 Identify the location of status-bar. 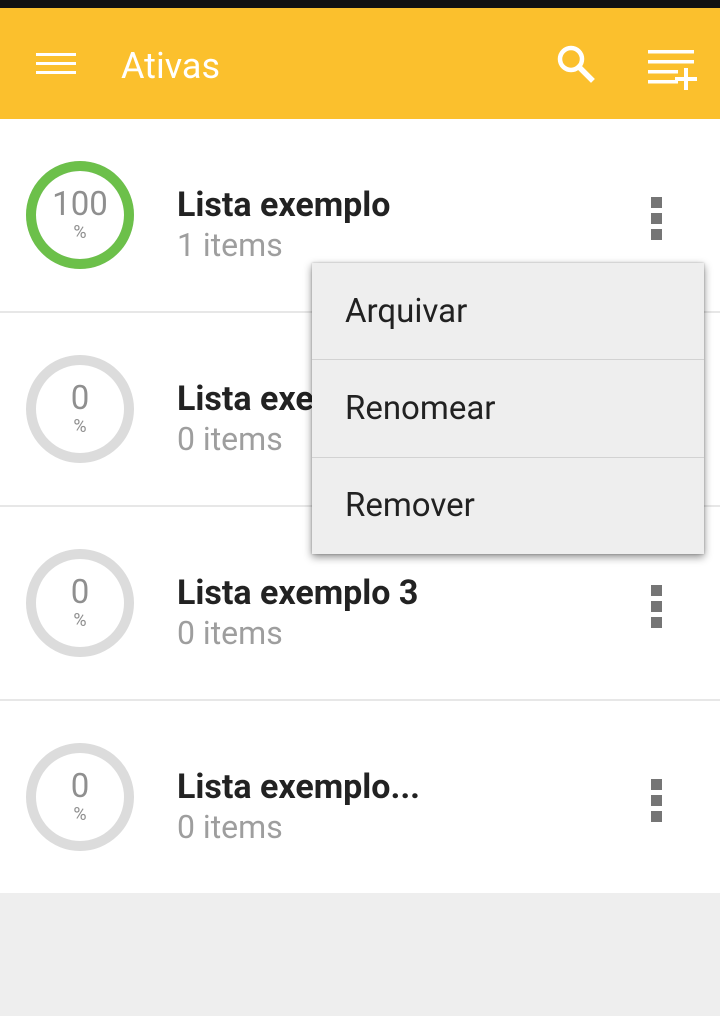
(360, 4).